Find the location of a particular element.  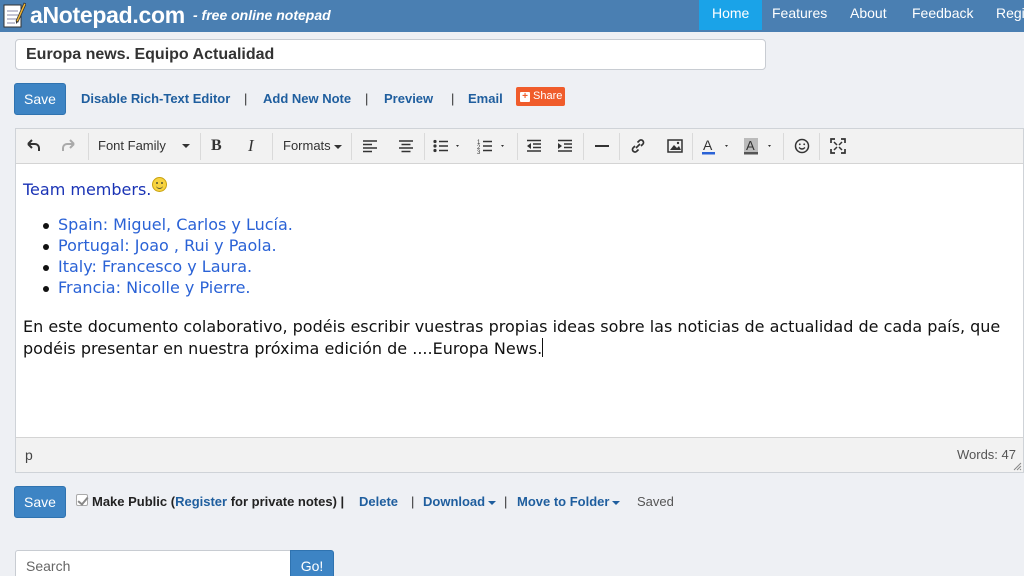

note-title-input is located at coordinates (390, 54).